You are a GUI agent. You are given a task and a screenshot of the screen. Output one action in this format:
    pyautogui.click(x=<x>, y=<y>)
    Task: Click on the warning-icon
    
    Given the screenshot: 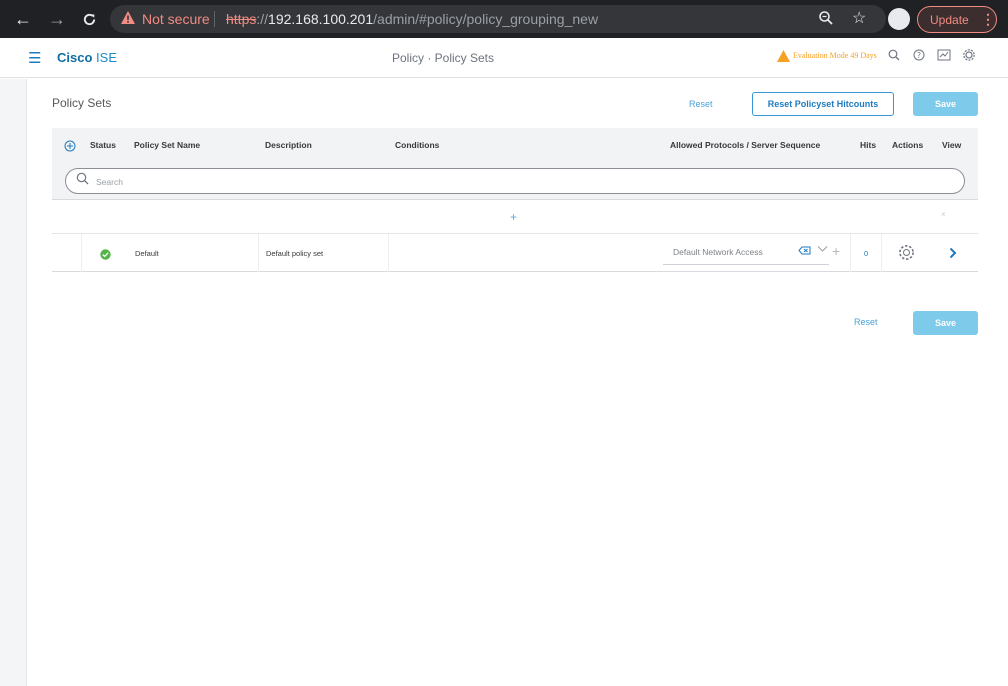 What is the action you would take?
    pyautogui.click(x=128, y=20)
    